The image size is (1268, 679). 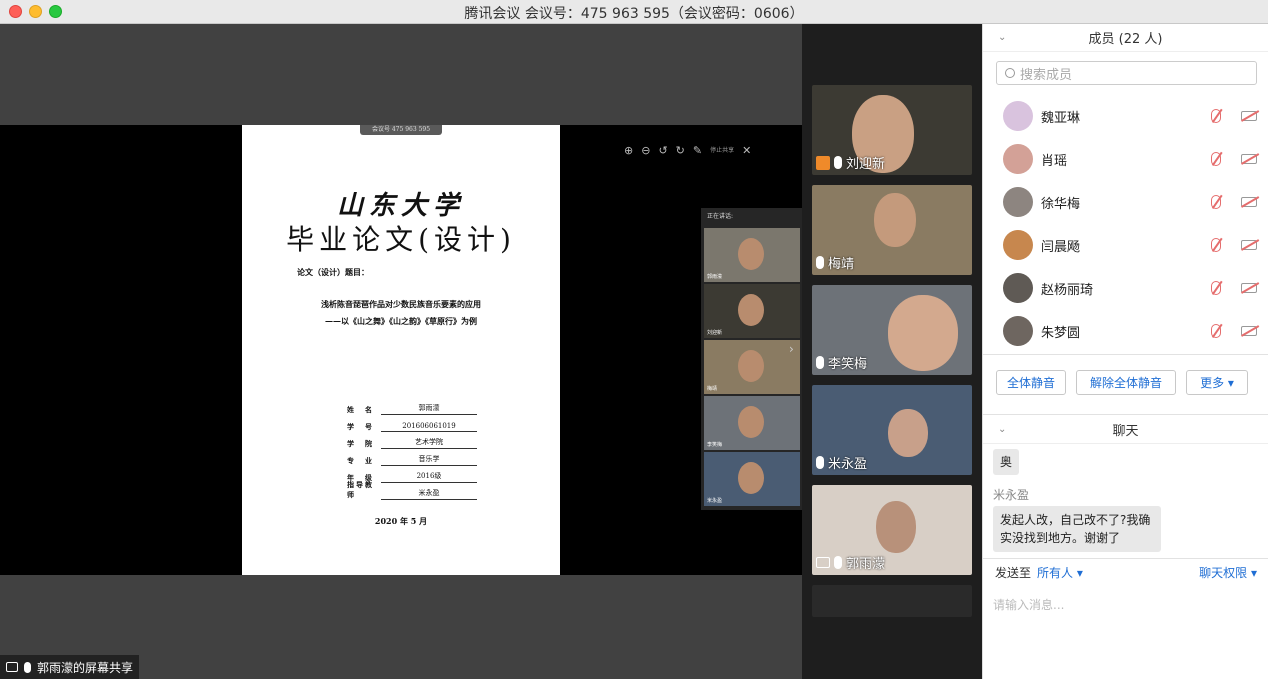 I want to click on field-advisor: 指导教师 米永盈, so click(x=412, y=490).